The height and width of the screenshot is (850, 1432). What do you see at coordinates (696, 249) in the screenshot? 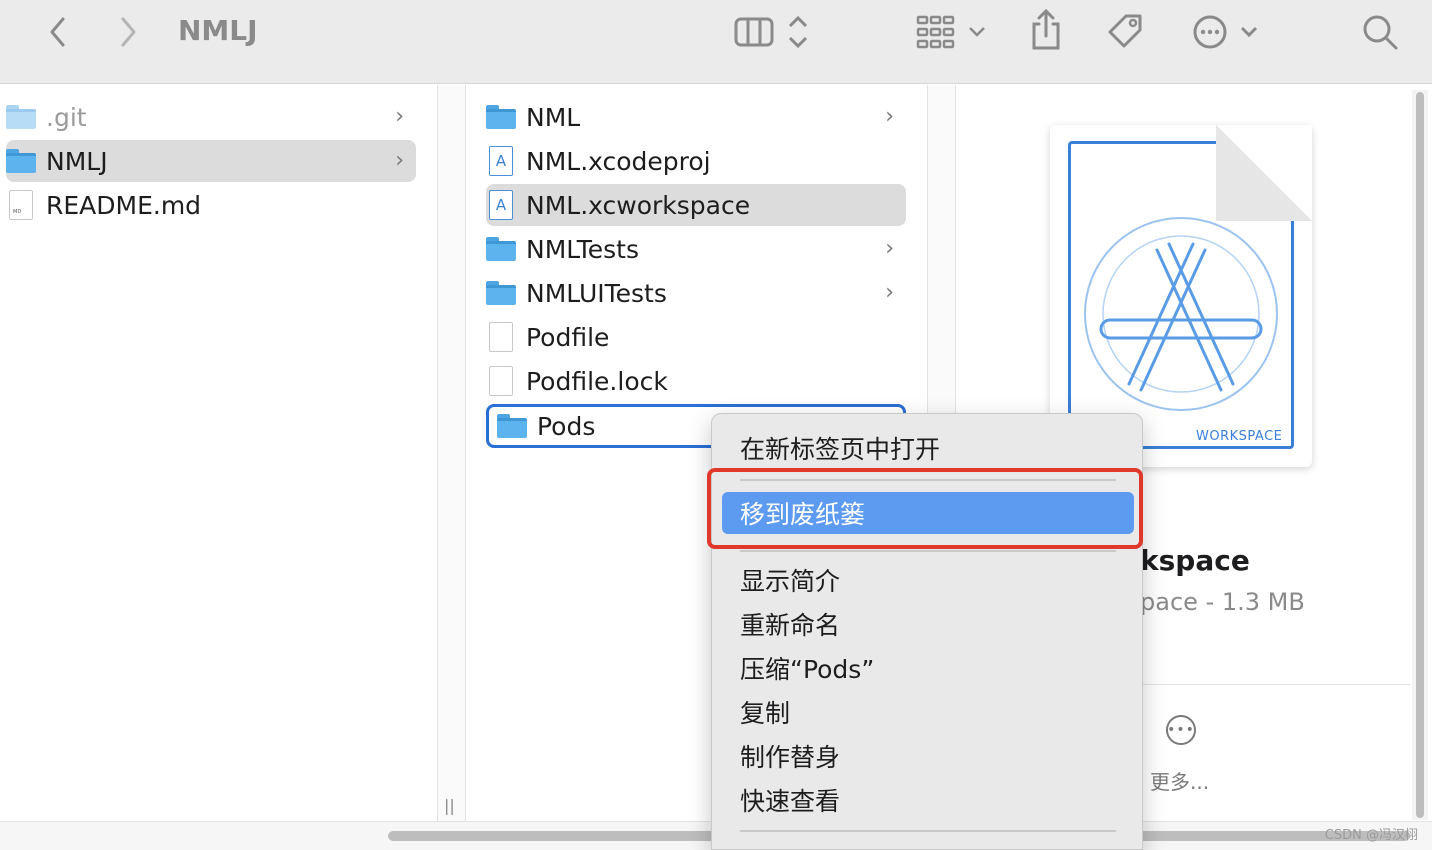
I see `list-item-nmltests: NMLTests ›` at bounding box center [696, 249].